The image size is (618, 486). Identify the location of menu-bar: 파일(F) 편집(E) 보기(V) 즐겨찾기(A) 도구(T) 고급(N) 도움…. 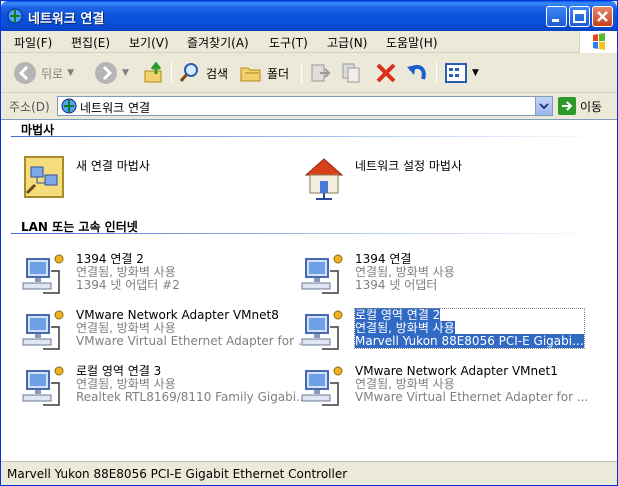
(309, 42).